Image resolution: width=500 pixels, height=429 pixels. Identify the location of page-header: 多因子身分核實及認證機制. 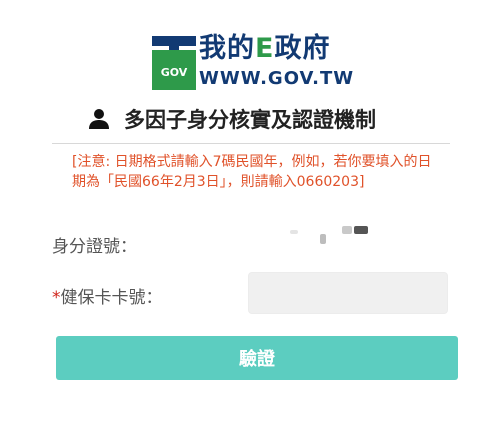
(232, 119).